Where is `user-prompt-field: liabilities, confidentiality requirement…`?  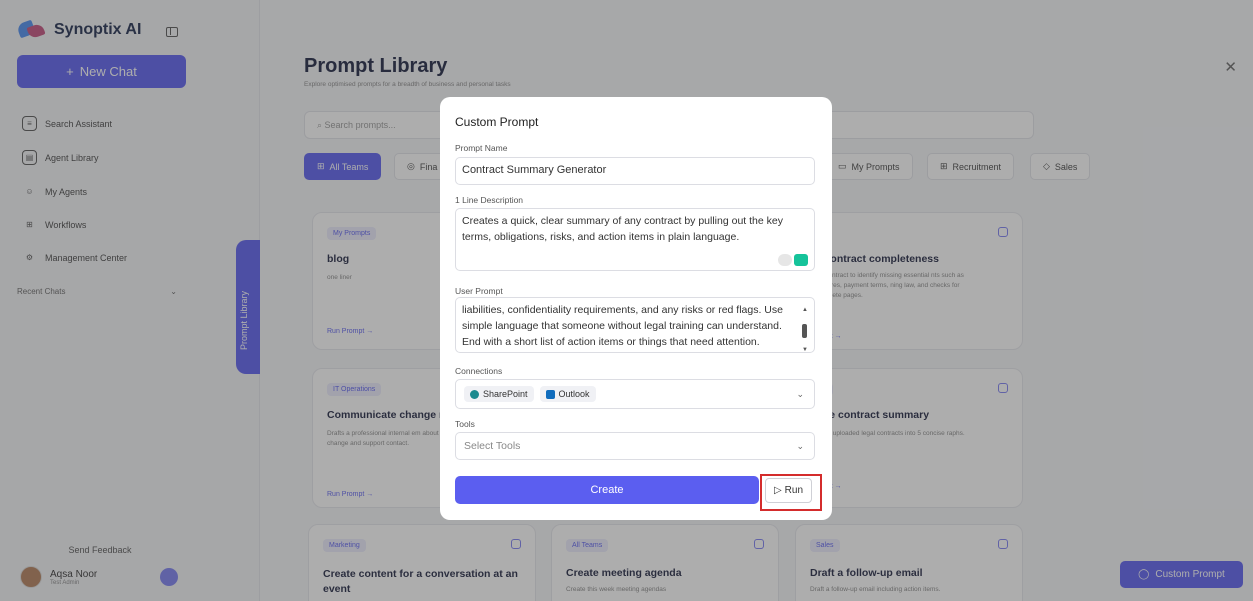
user-prompt-field: liabilities, confidentiality requirement… is located at coordinates (635, 325).